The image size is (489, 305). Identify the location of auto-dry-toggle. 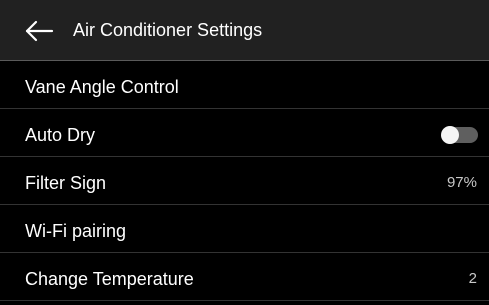
(459, 135).